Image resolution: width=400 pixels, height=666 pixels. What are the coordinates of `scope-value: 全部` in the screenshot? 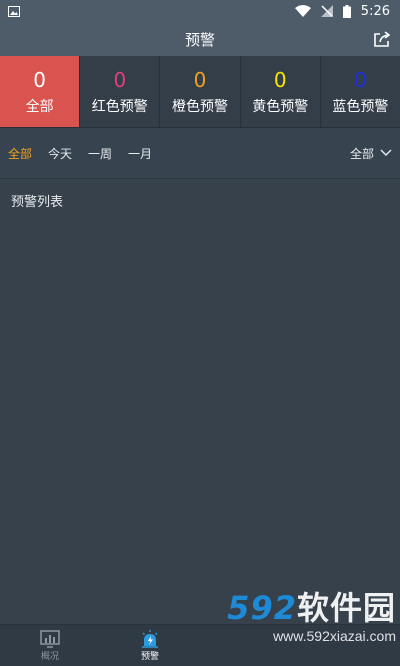 It's located at (361, 153).